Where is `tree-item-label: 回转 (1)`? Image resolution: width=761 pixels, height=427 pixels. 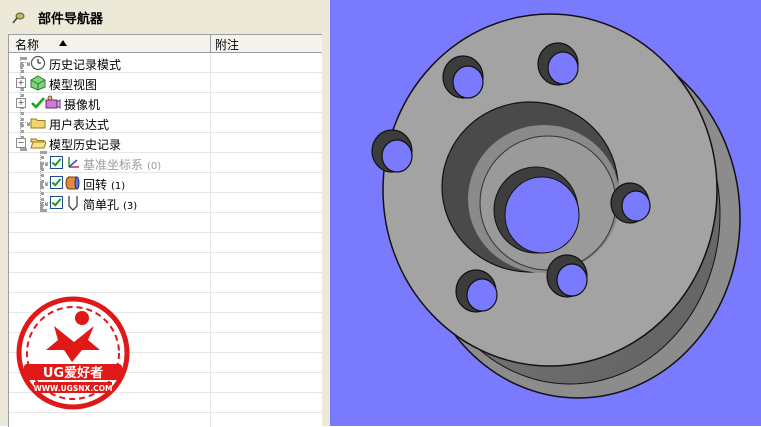 tree-item-label: 回转 (1) is located at coordinates (104, 185).